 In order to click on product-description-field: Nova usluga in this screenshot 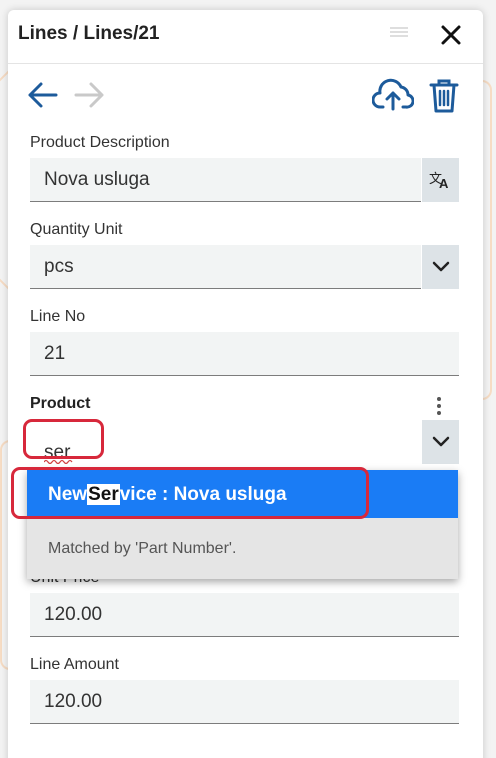, I will do `click(225, 180)`.